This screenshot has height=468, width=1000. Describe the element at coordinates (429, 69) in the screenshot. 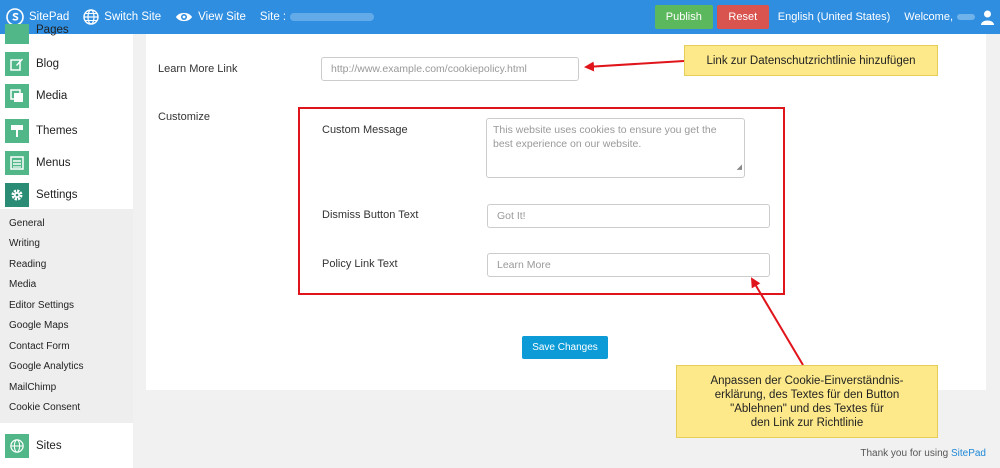

I see `learn-more-placeholder: http://www.example.com/cookiepolicy.html` at that location.